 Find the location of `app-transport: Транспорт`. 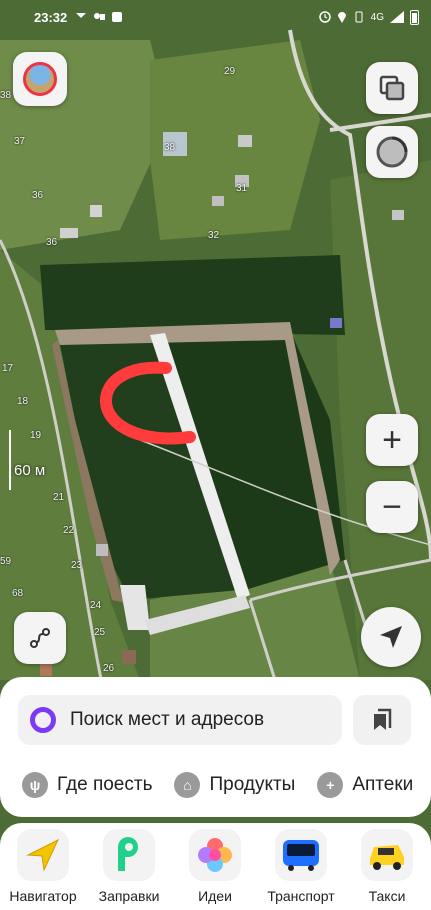

app-transport: Транспорт is located at coordinates (301, 866).